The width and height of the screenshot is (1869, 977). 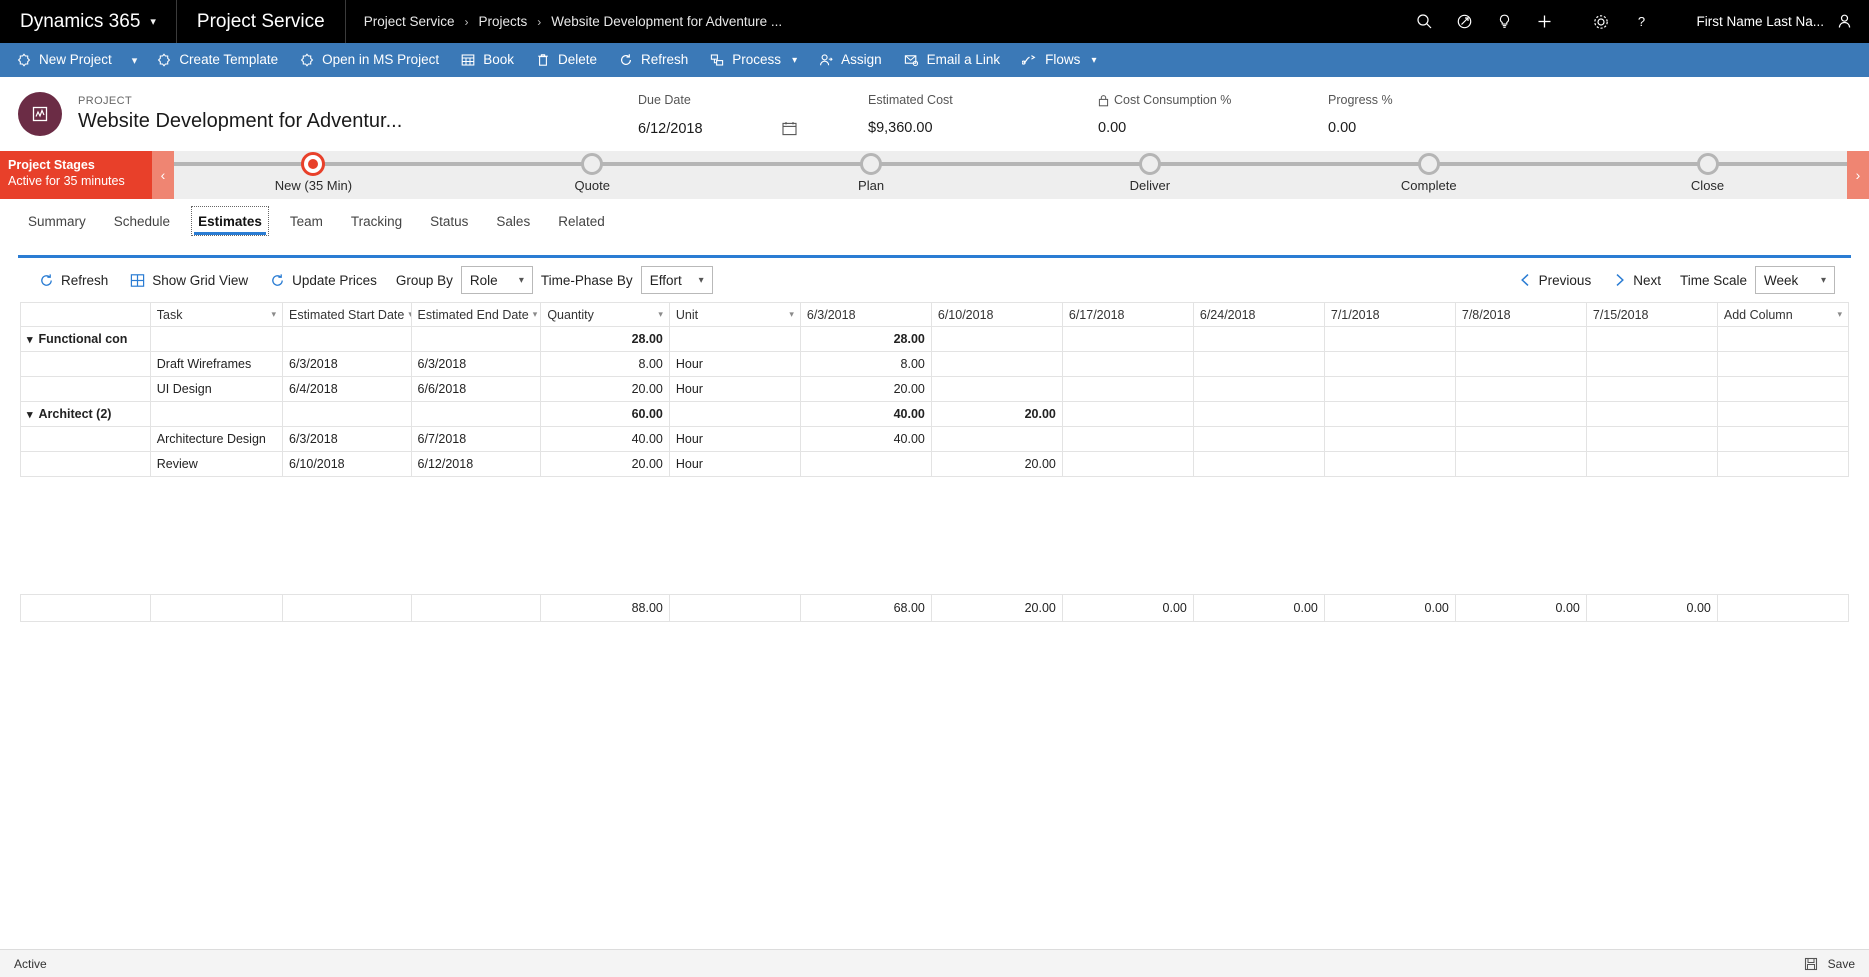 I want to click on flows-button: Flows ▾, so click(x=1059, y=60).